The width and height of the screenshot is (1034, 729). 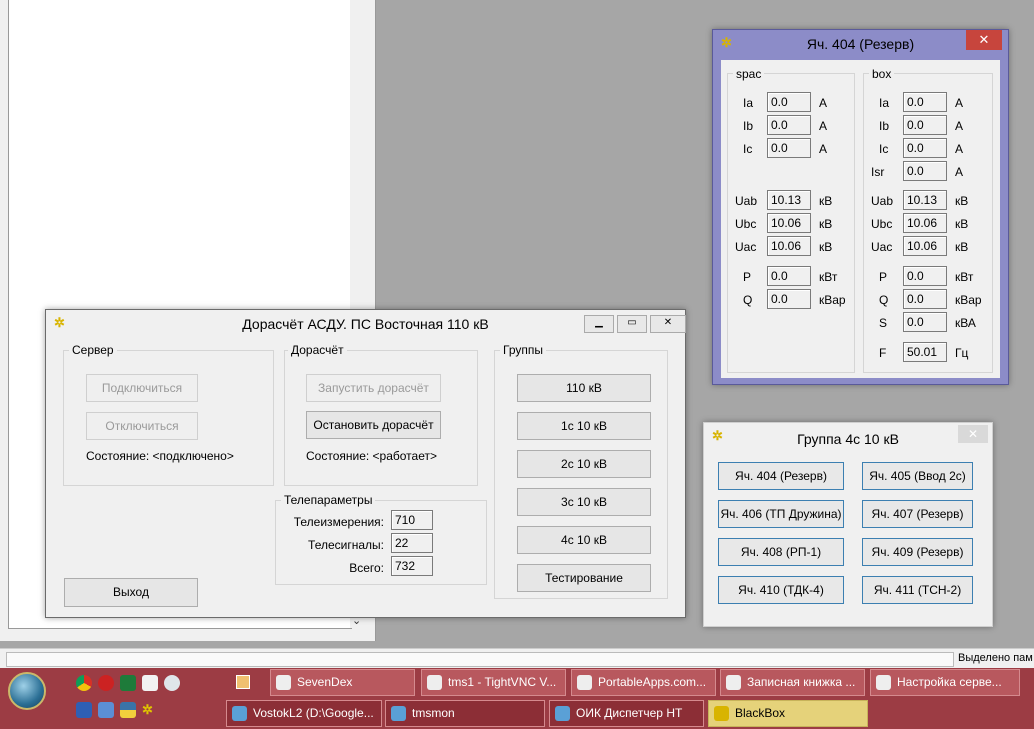 What do you see at coordinates (781, 476) in the screenshot?
I see `cell-button: Яч. 404 (Резерв)` at bounding box center [781, 476].